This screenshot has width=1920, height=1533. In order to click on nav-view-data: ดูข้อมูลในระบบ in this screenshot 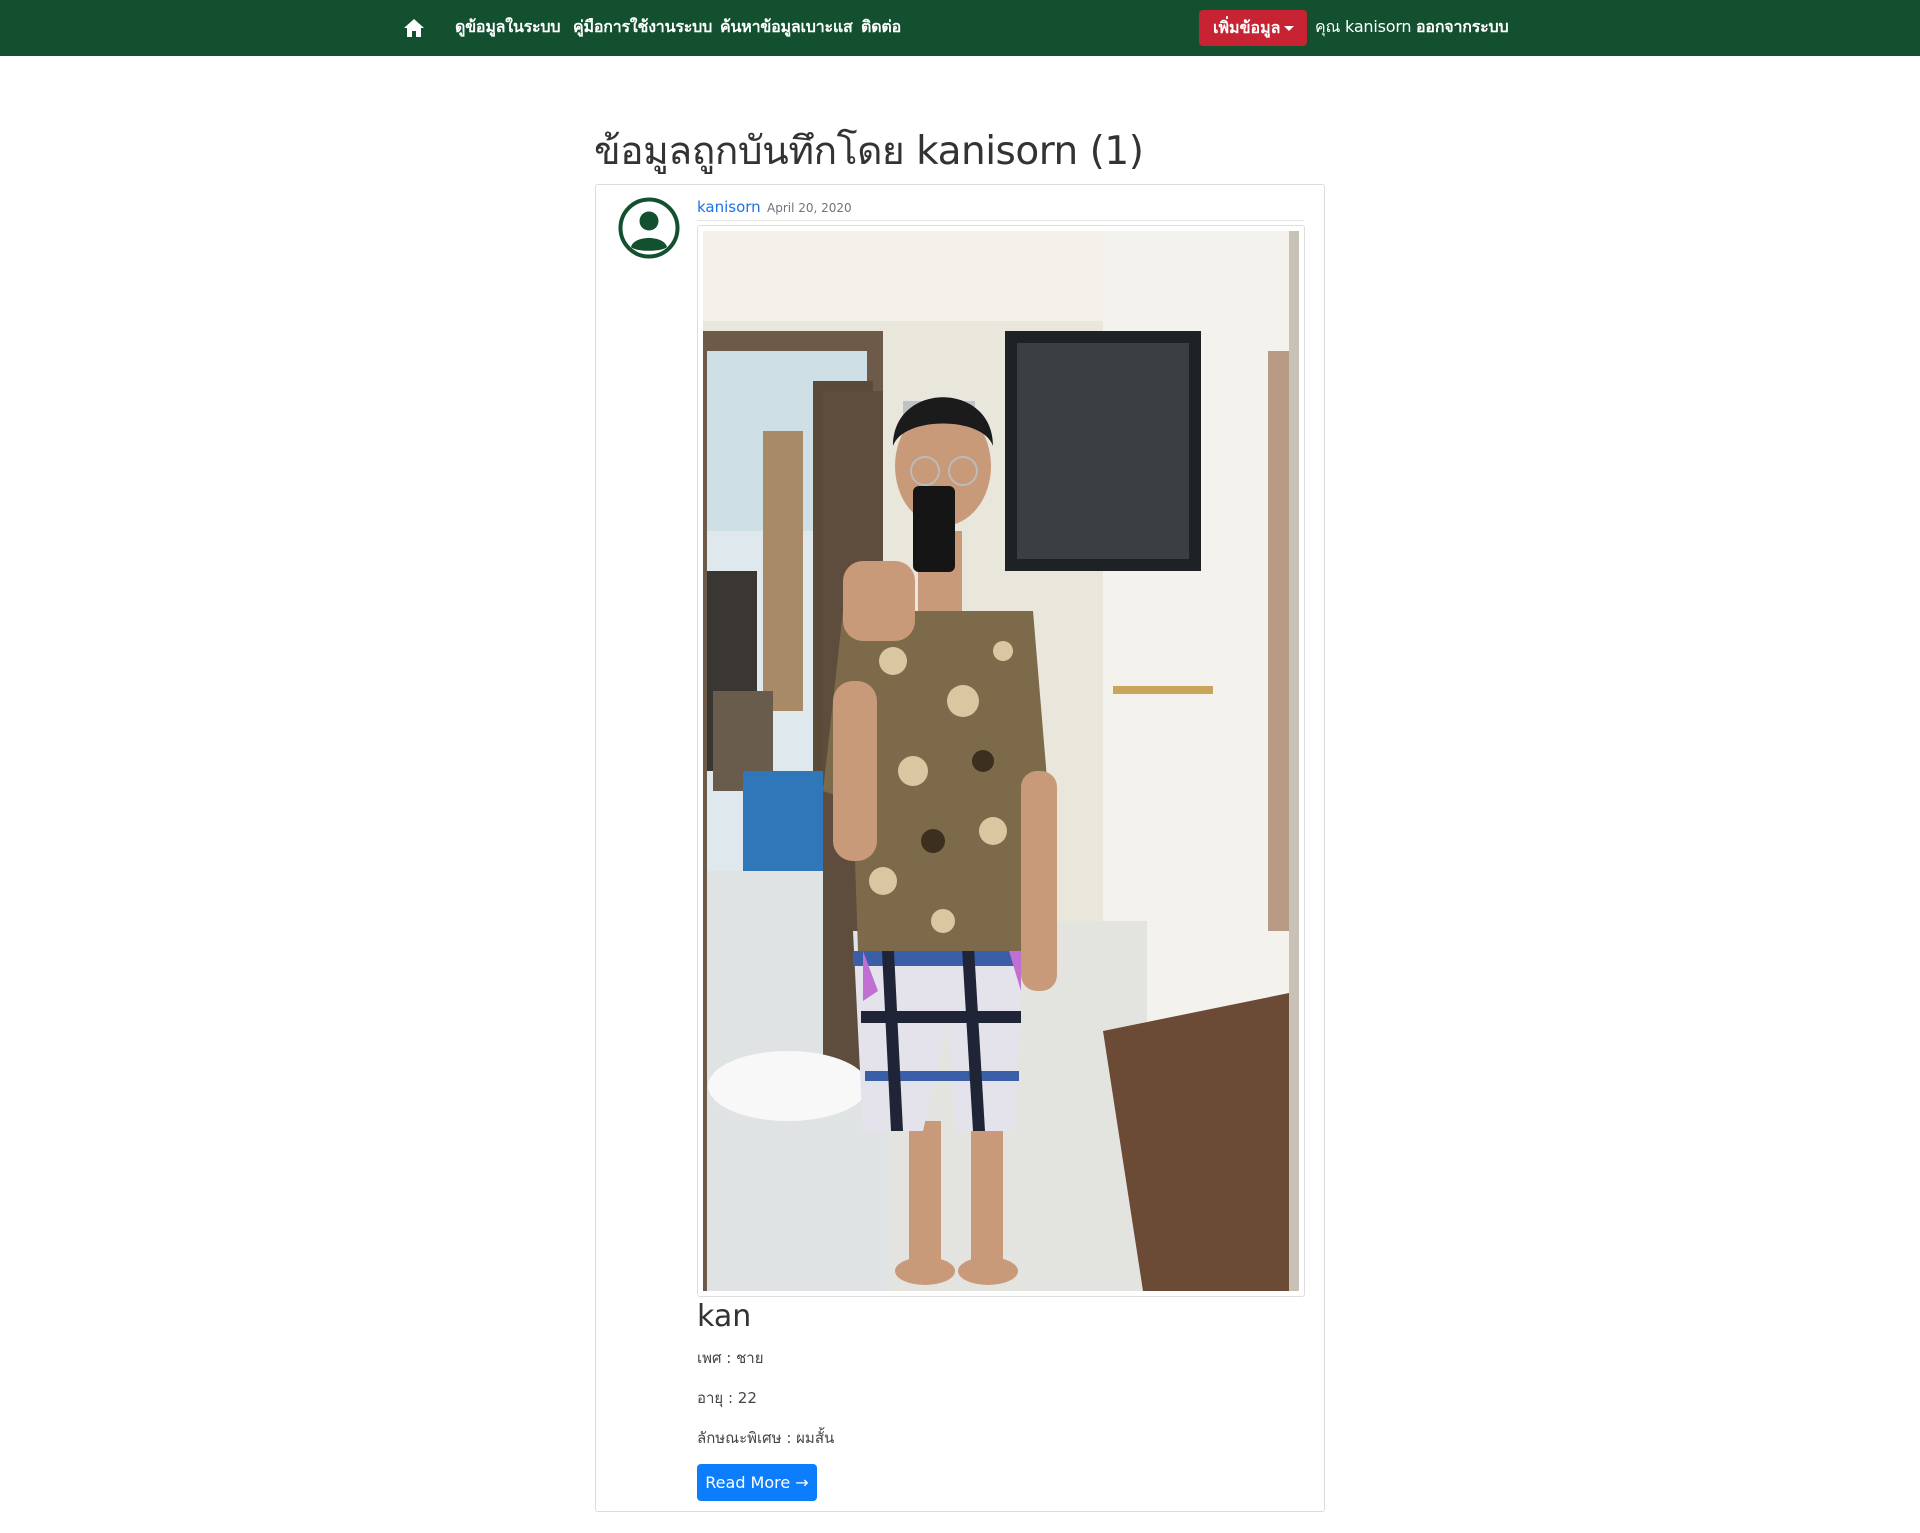, I will do `click(508, 27)`.